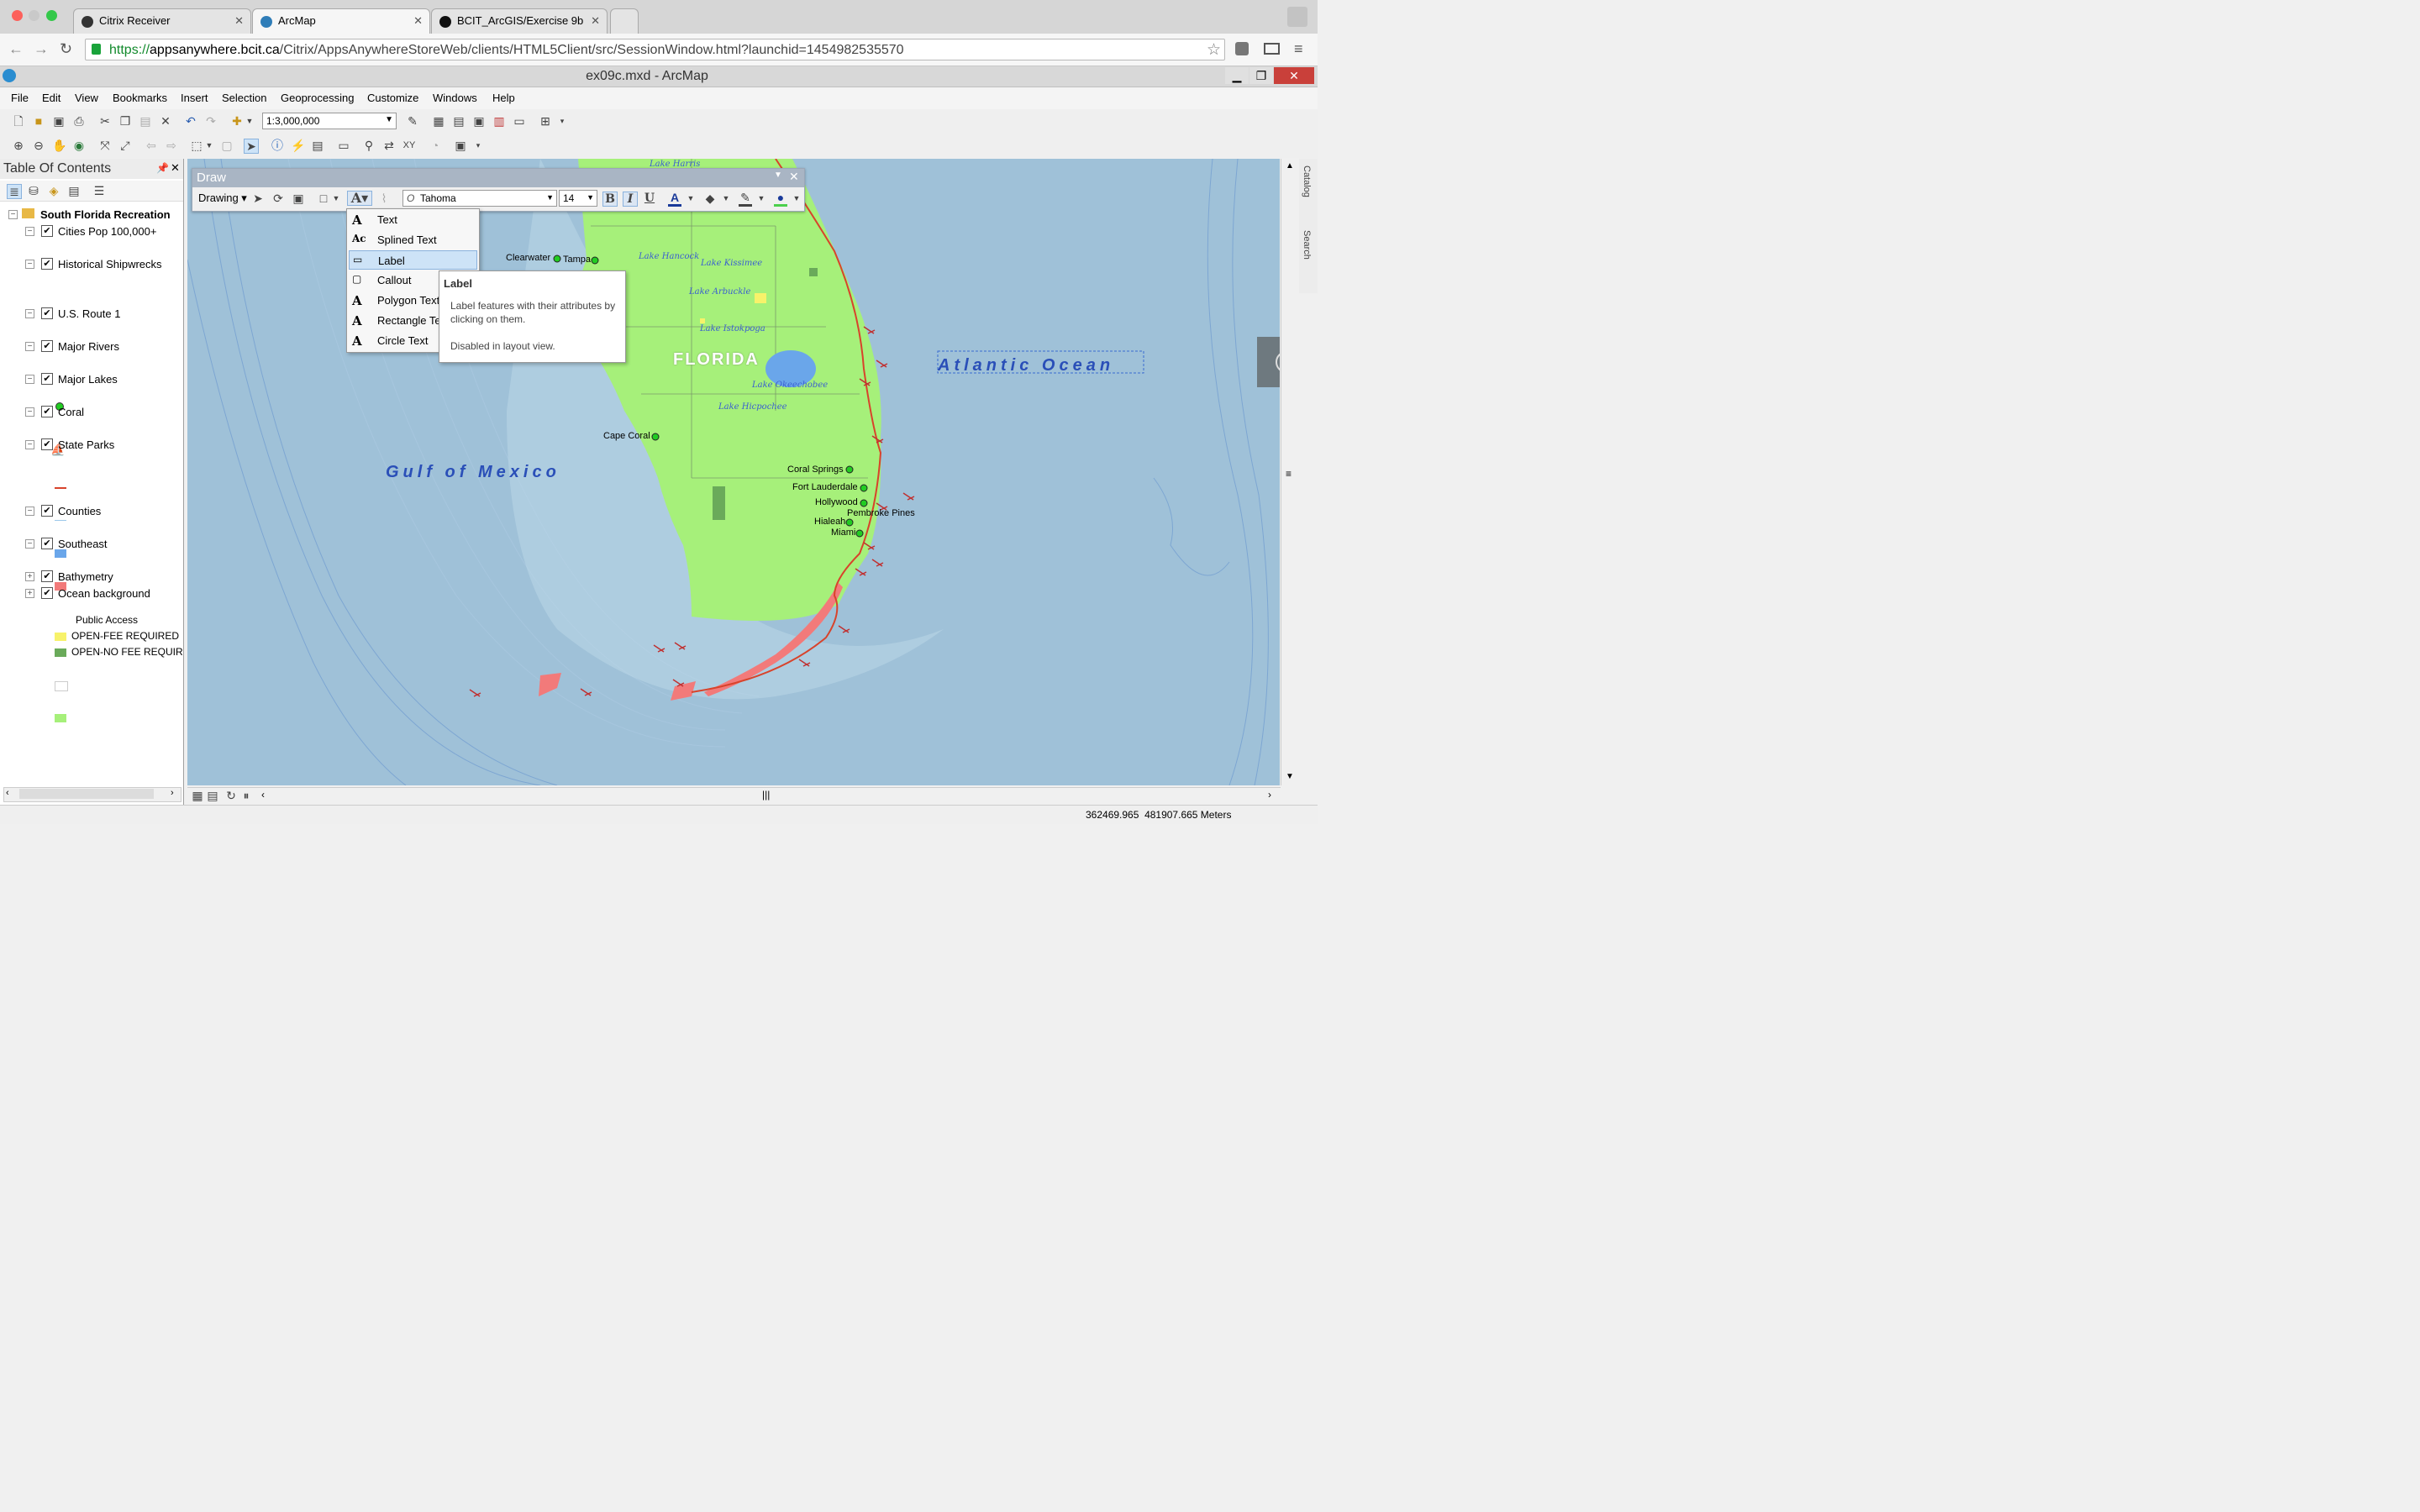 This screenshot has height=1512, width=2420. What do you see at coordinates (38, 121) in the screenshot?
I see `open-icon: ■` at bounding box center [38, 121].